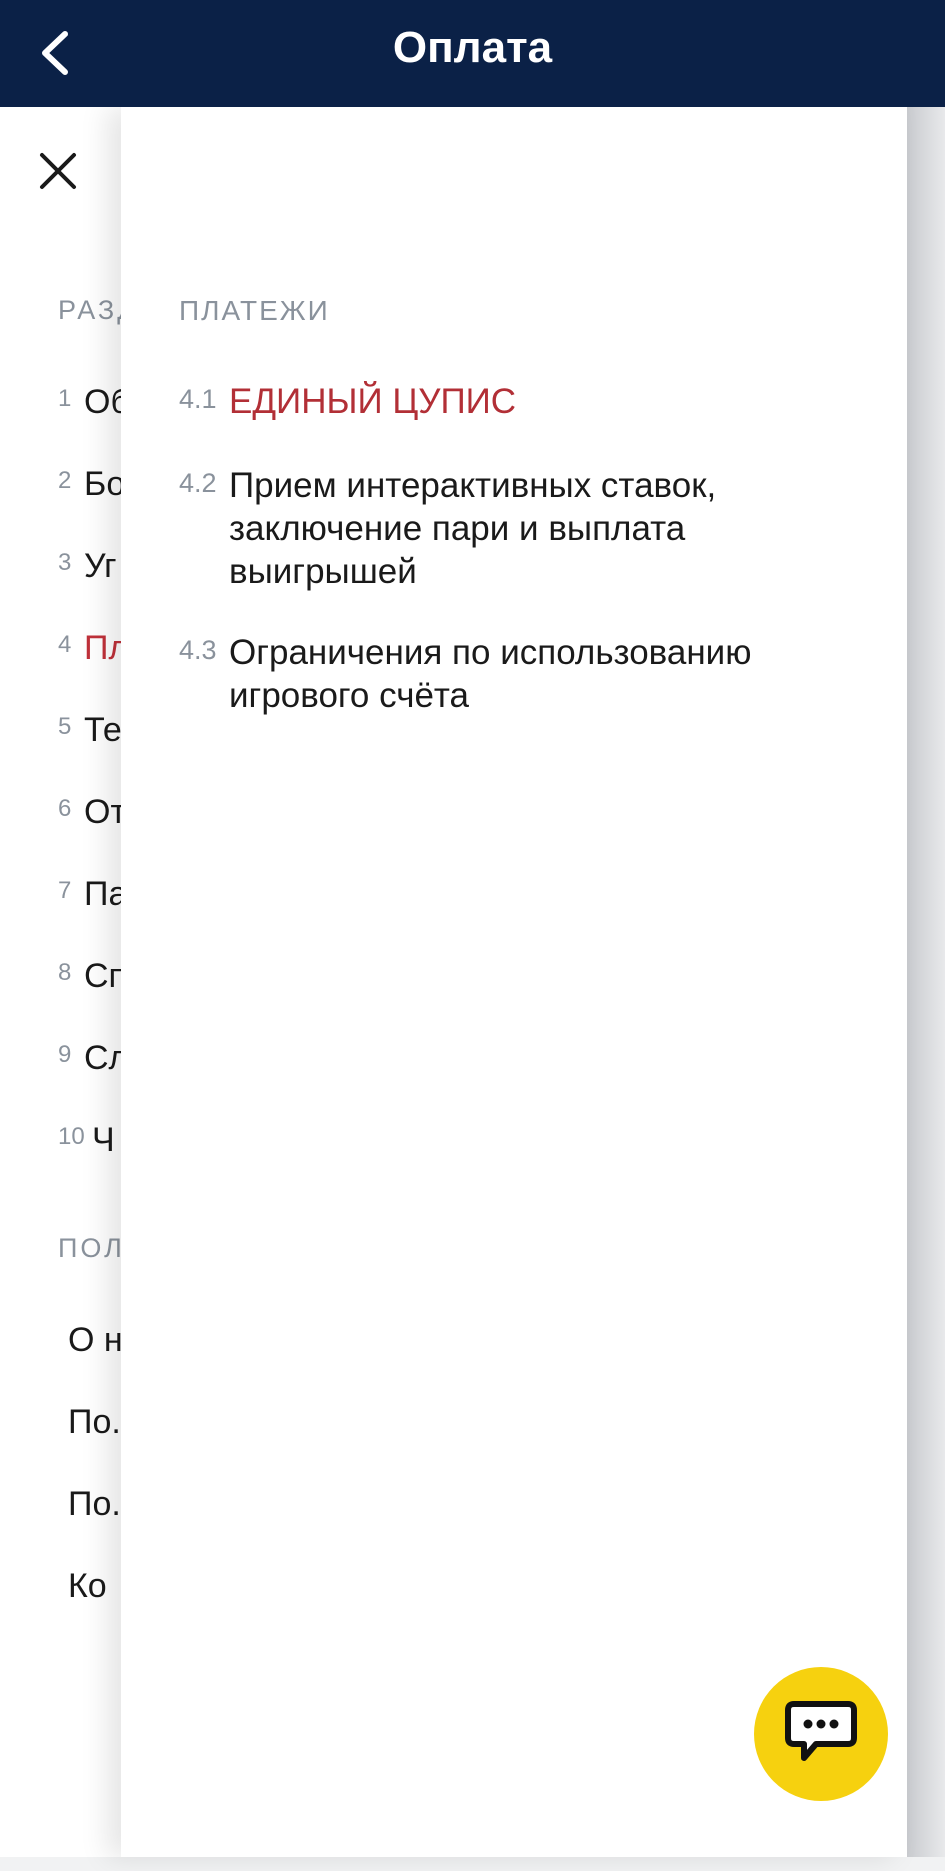 The height and width of the screenshot is (1871, 945). I want to click on section-label: От, so click(105, 812).